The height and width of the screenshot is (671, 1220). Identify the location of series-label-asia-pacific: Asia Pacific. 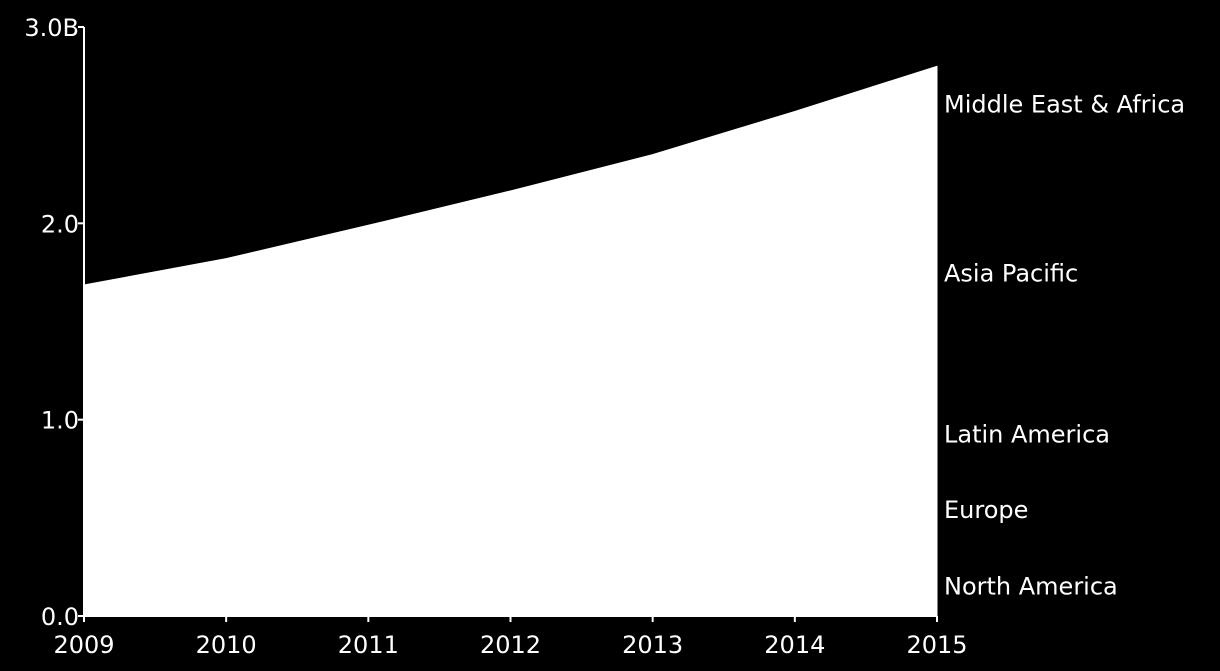
(1011, 273).